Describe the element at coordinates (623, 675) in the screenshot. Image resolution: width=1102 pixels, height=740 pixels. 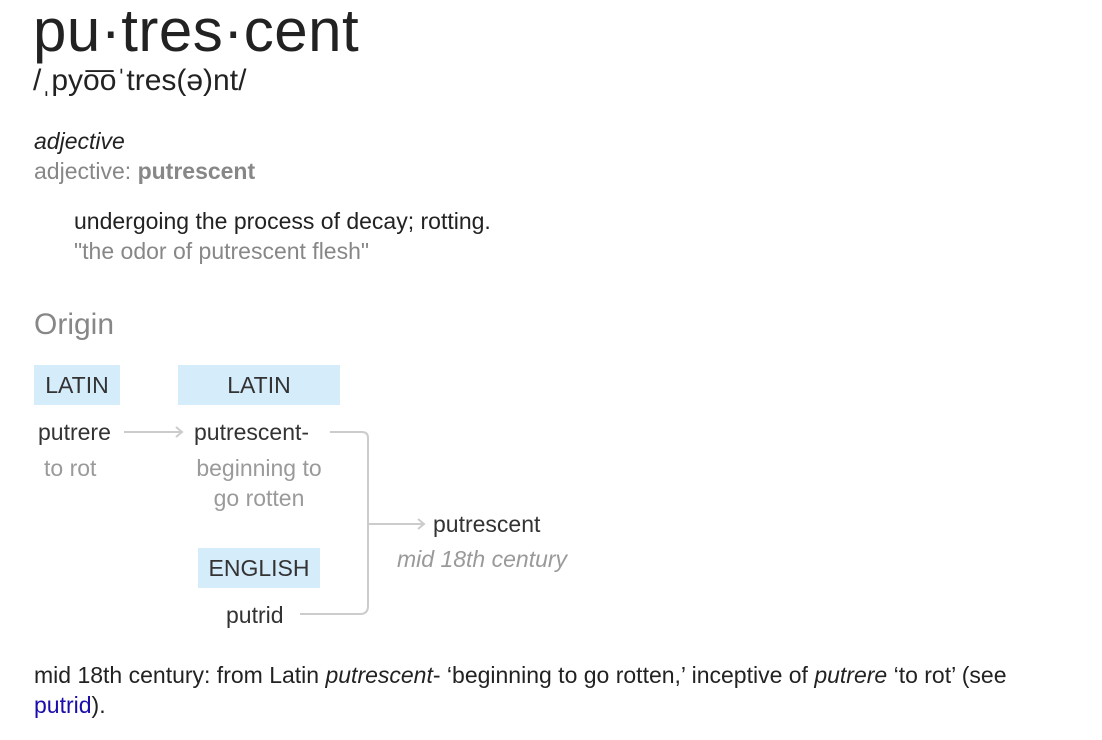
I see `etymology-part: - ‘beginning to go rotten,’ inceptive of` at that location.